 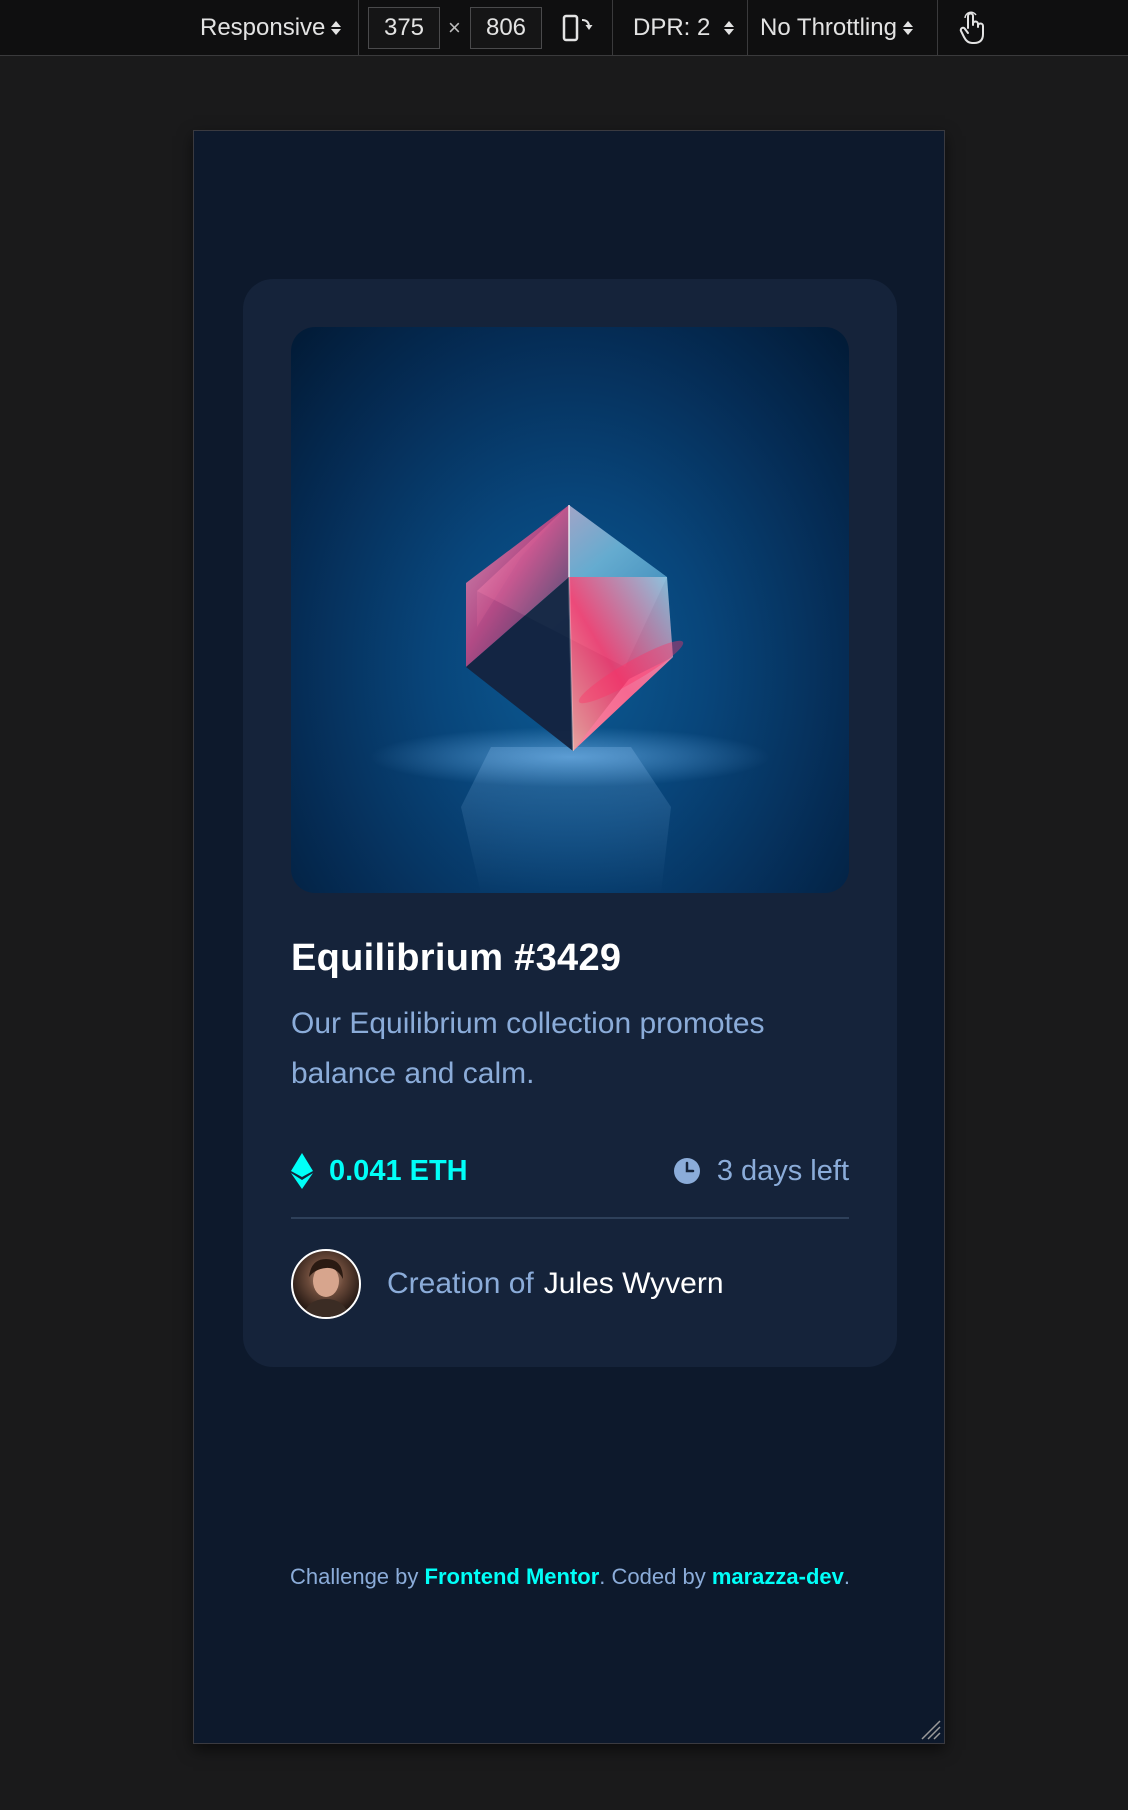 I want to click on touch-emulation-button, so click(x=973, y=28).